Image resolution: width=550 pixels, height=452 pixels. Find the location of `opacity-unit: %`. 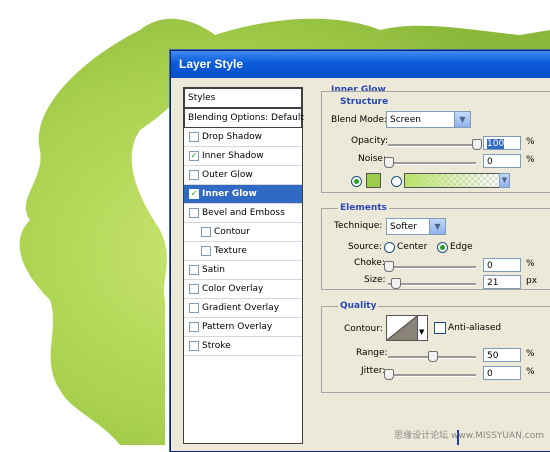

opacity-unit: % is located at coordinates (530, 142).